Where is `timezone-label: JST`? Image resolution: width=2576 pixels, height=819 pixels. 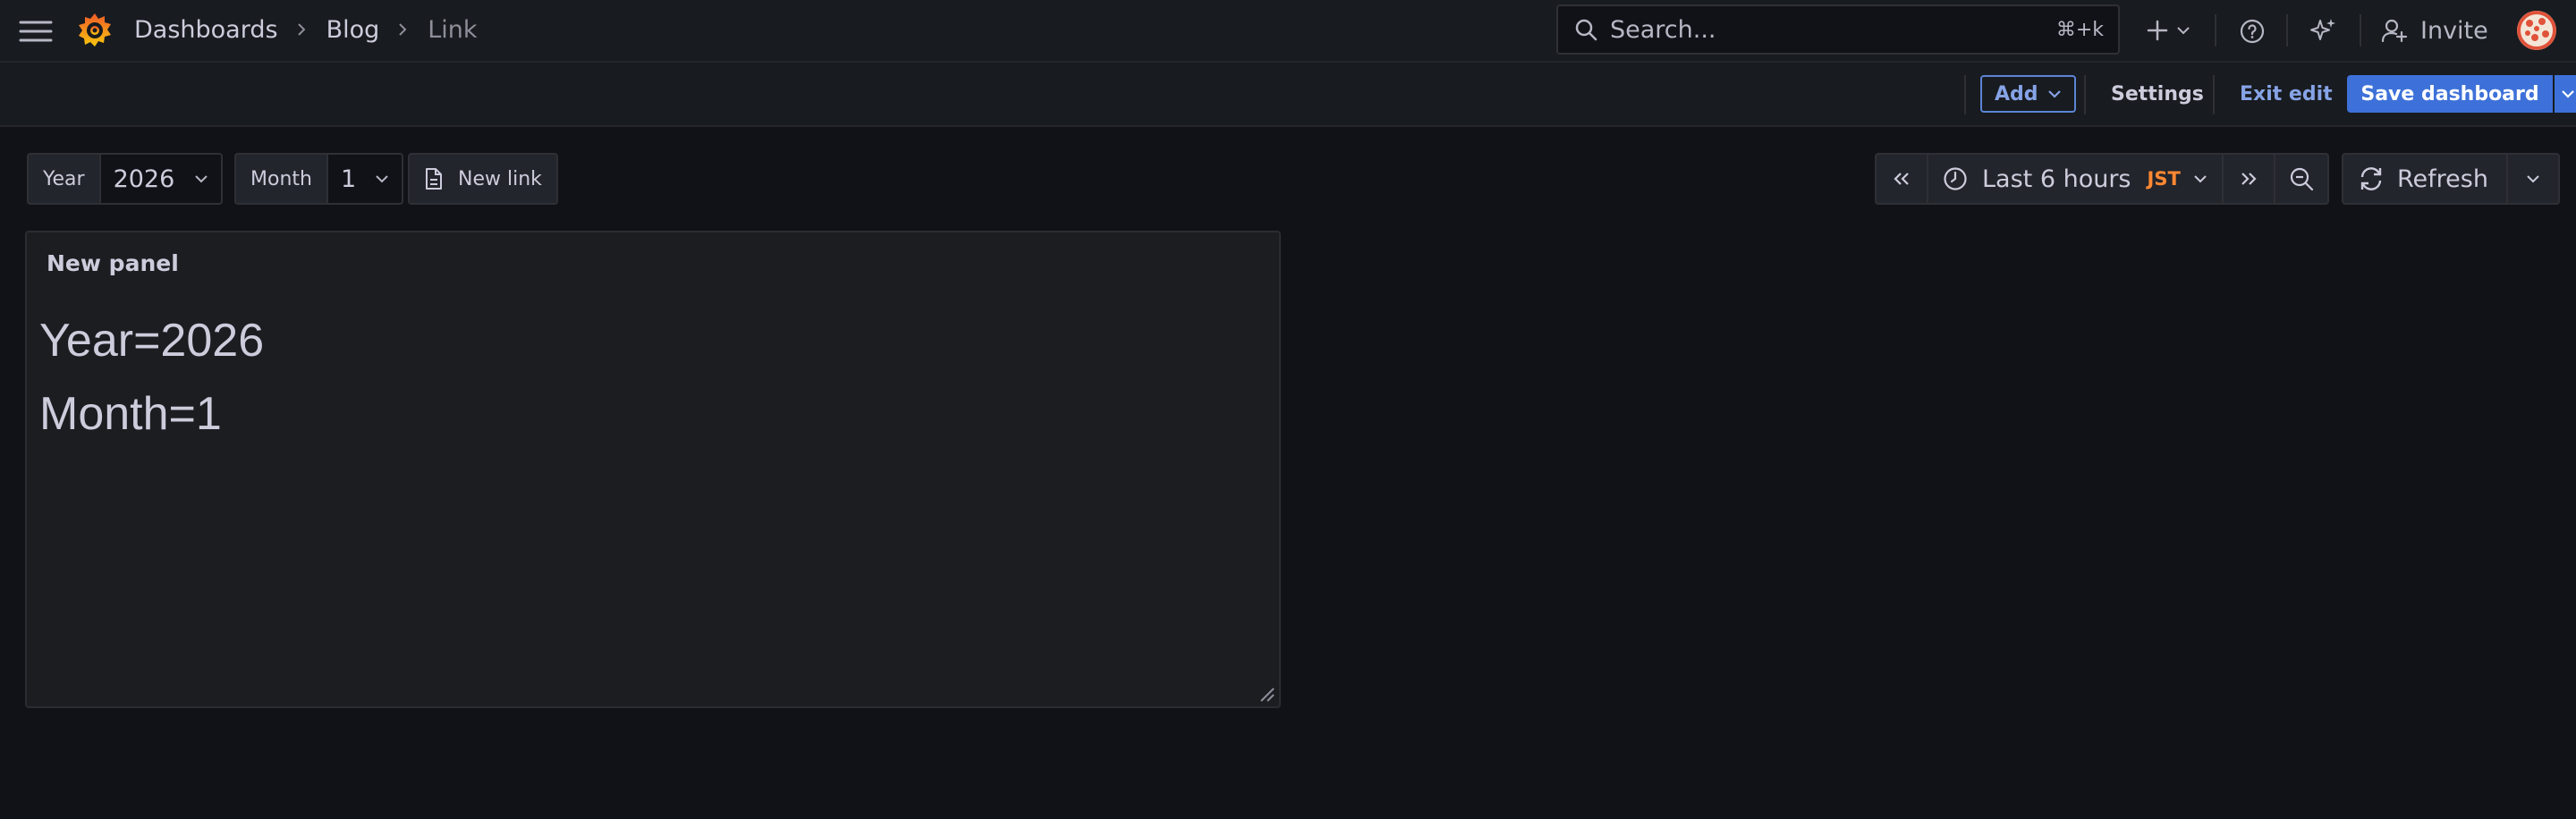
timezone-label: JST is located at coordinates (2164, 179).